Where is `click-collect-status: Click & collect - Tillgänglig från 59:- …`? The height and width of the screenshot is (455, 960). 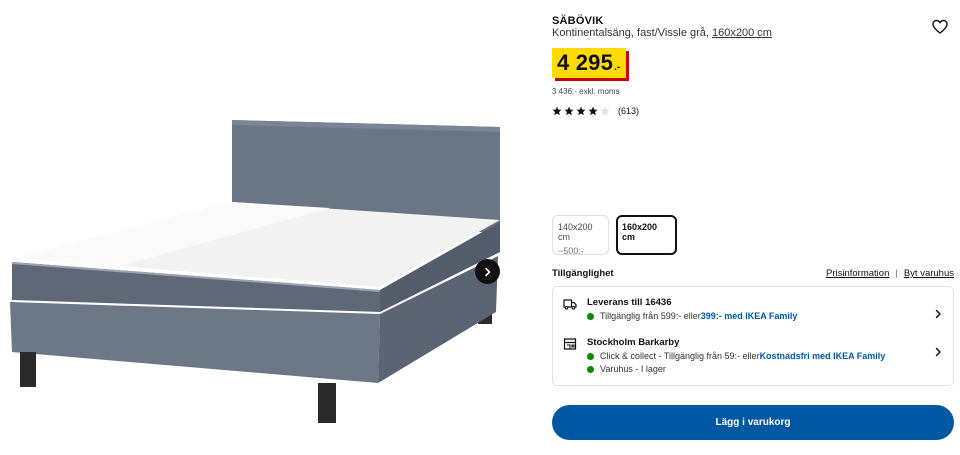 click-collect-status: Click & collect - Tillgänglig från 59:- … is located at coordinates (736, 356).